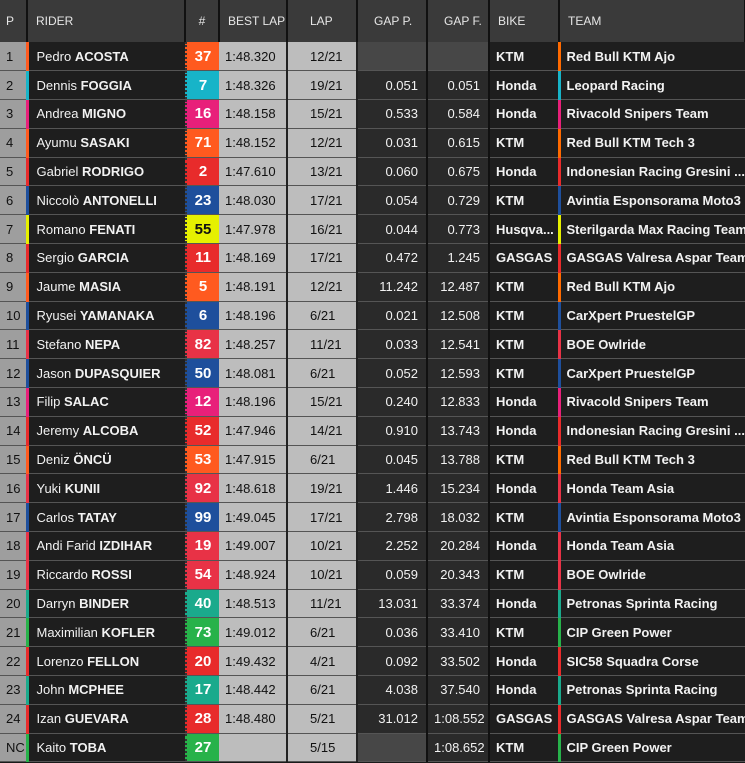  What do you see at coordinates (105, 229) in the screenshot?
I see `rider-cell: Romano FENATI` at bounding box center [105, 229].